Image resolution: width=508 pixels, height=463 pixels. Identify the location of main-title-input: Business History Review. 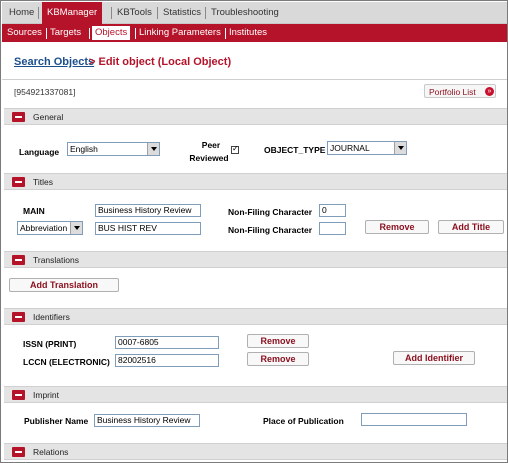
(148, 210).